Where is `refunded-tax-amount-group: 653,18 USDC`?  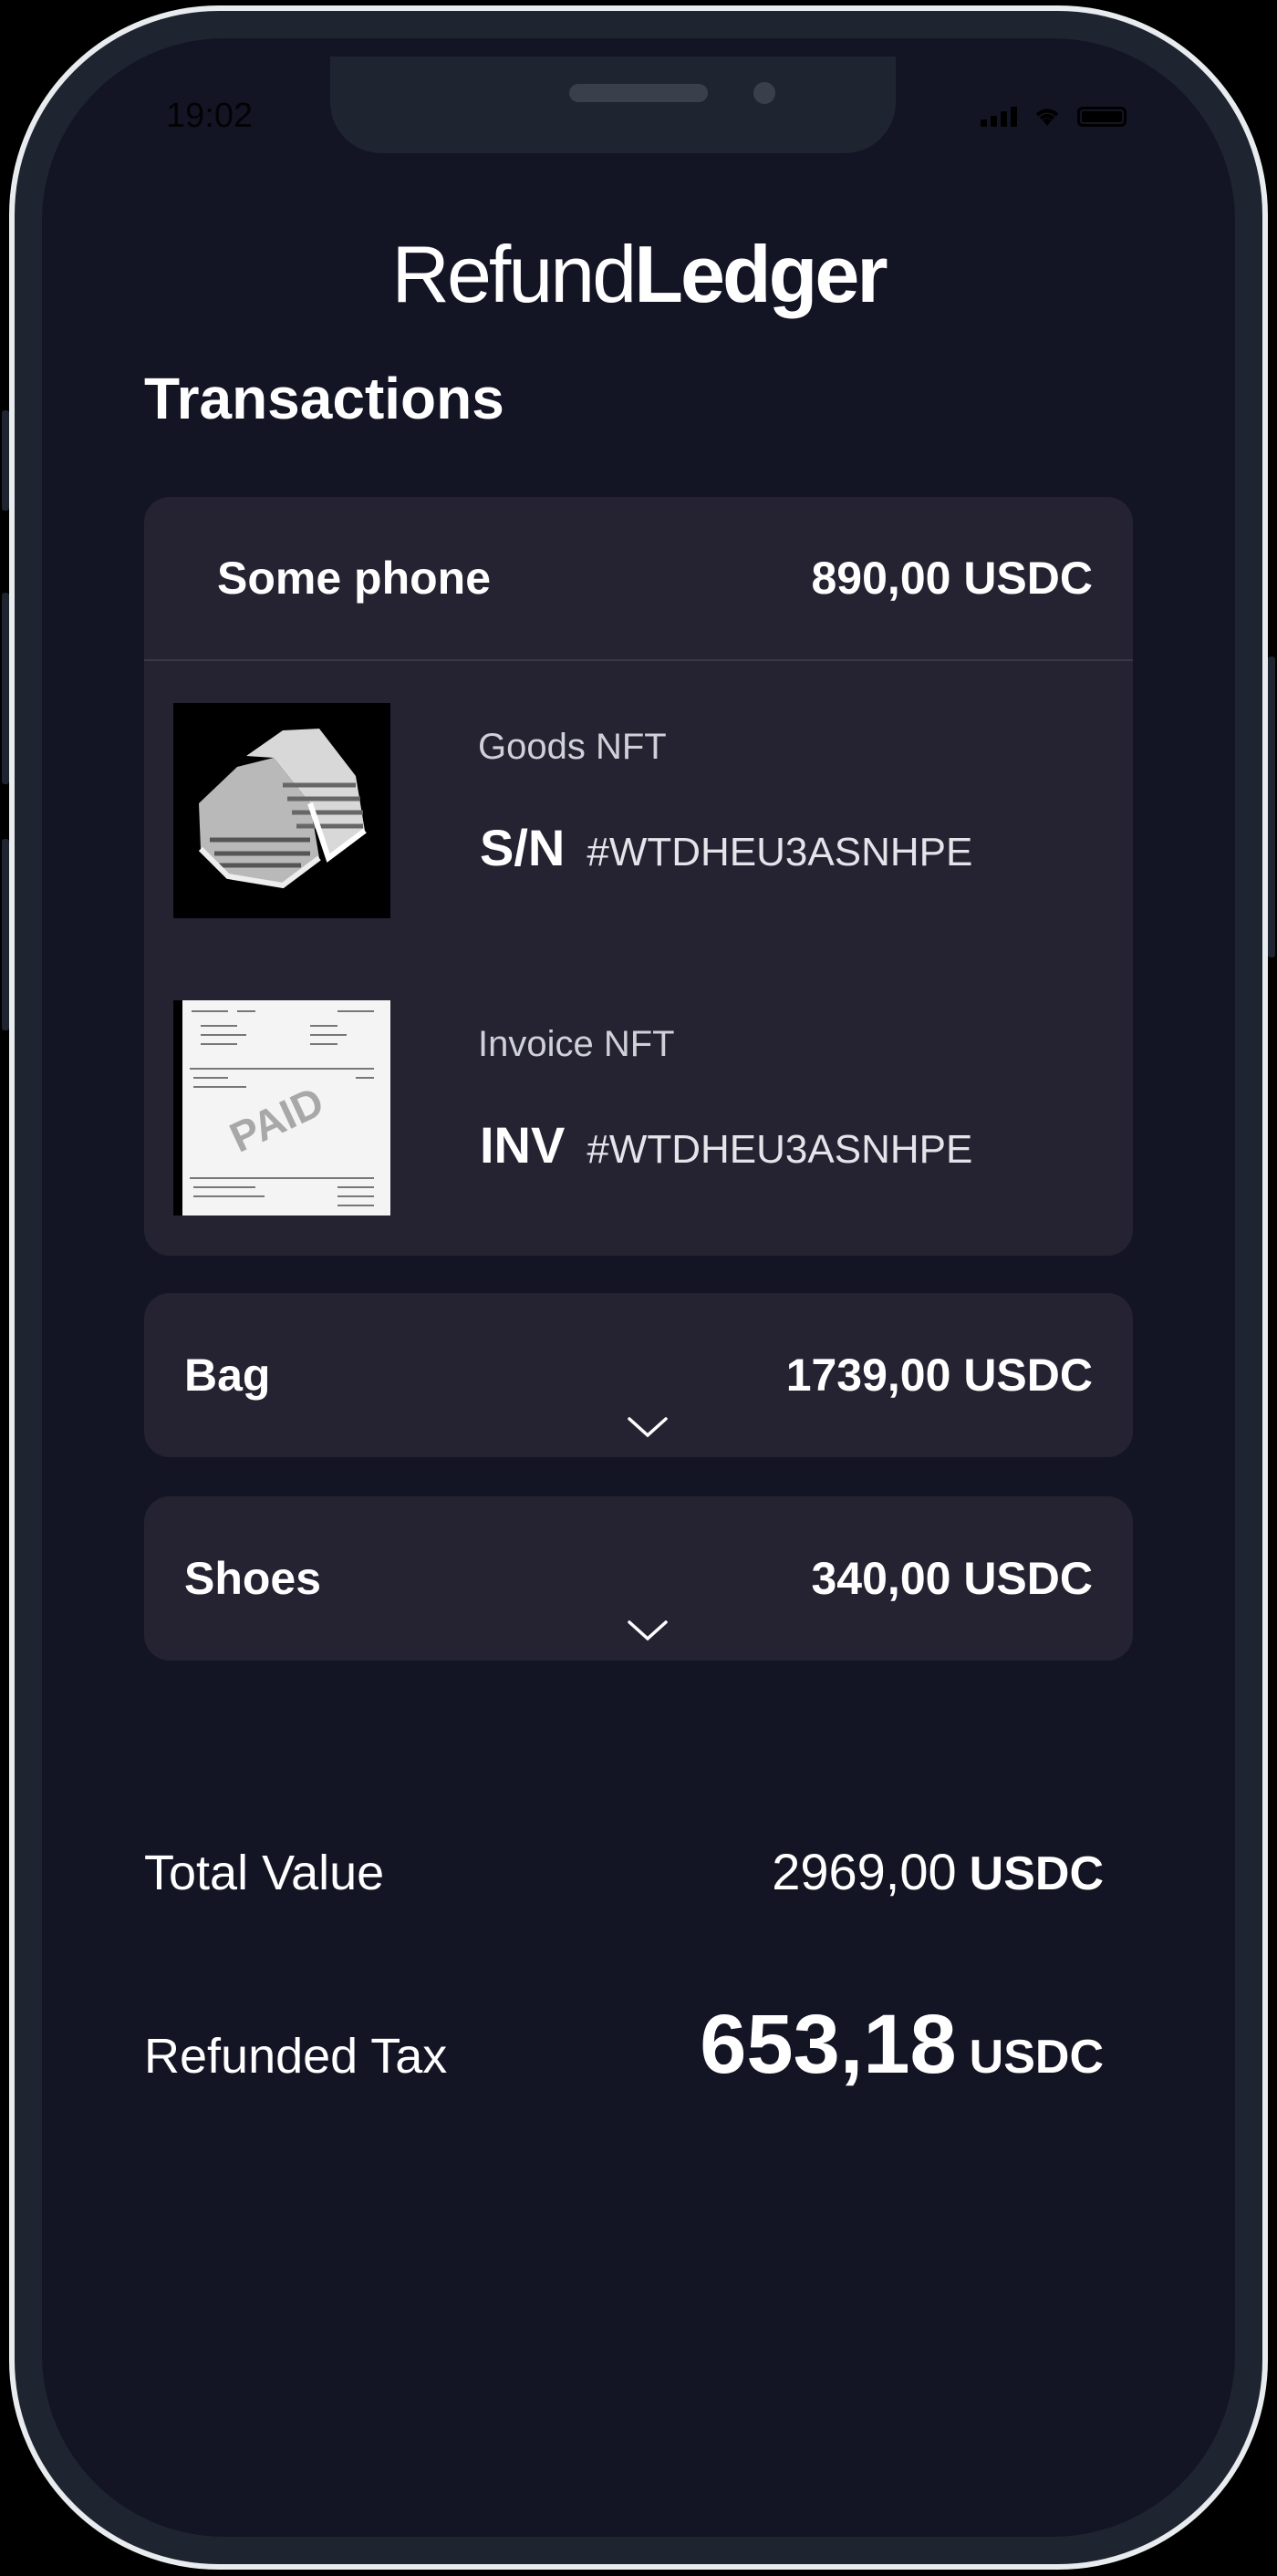
refunded-tax-amount-group: 653,18 USDC is located at coordinates (902, 2045).